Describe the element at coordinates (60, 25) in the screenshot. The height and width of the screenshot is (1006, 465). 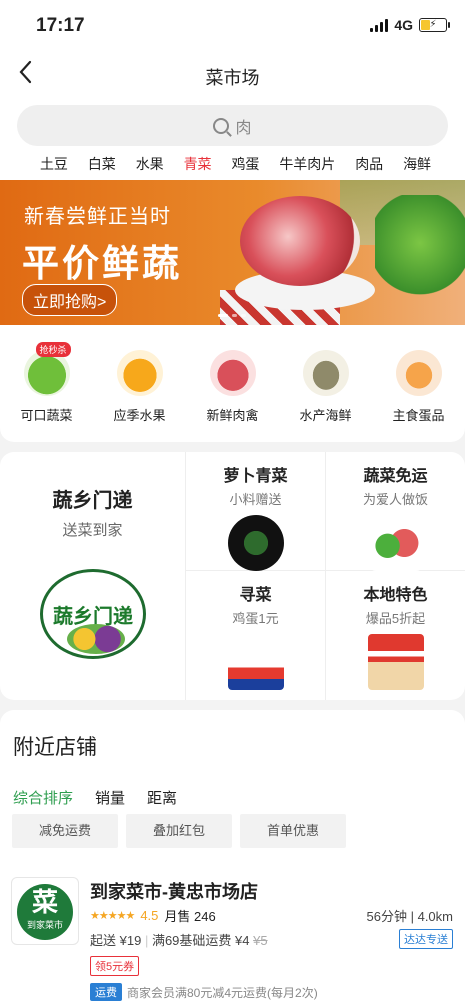
I see `status-time: 17:17` at that location.